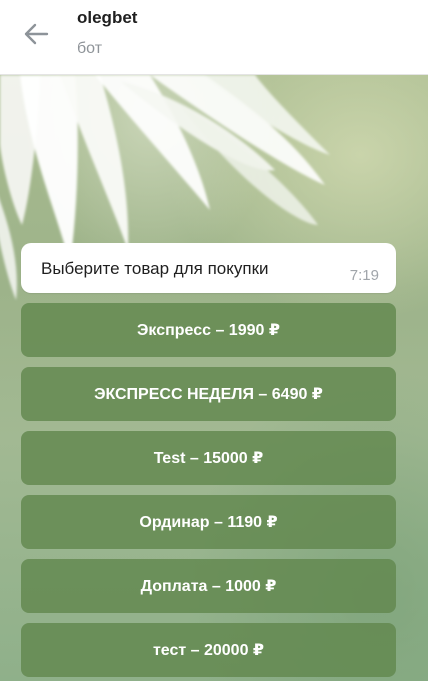 The image size is (428, 681). I want to click on chat-title: olegbet, so click(107, 18).